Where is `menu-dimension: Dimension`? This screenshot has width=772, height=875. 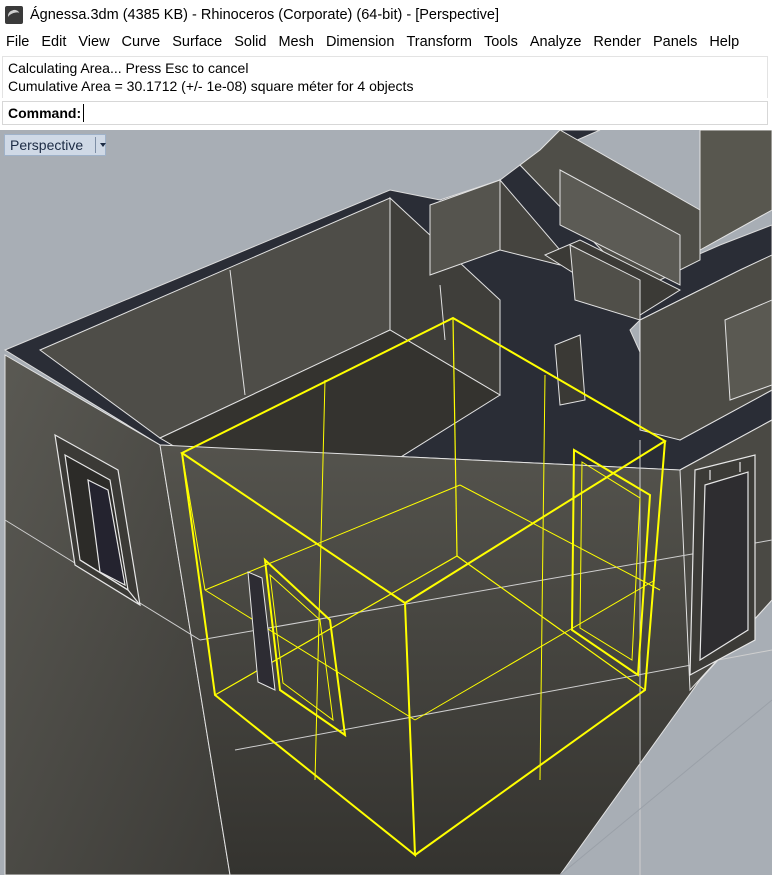
menu-dimension: Dimension is located at coordinates (360, 42).